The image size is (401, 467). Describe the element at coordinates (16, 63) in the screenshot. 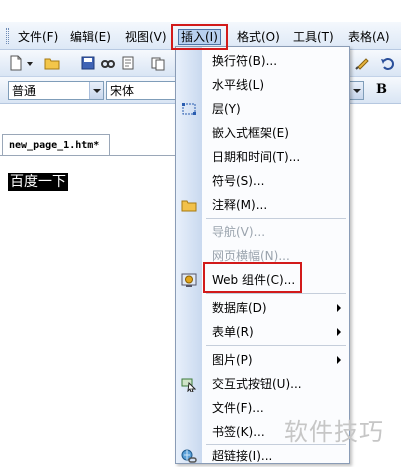

I see `new-page-icon` at that location.